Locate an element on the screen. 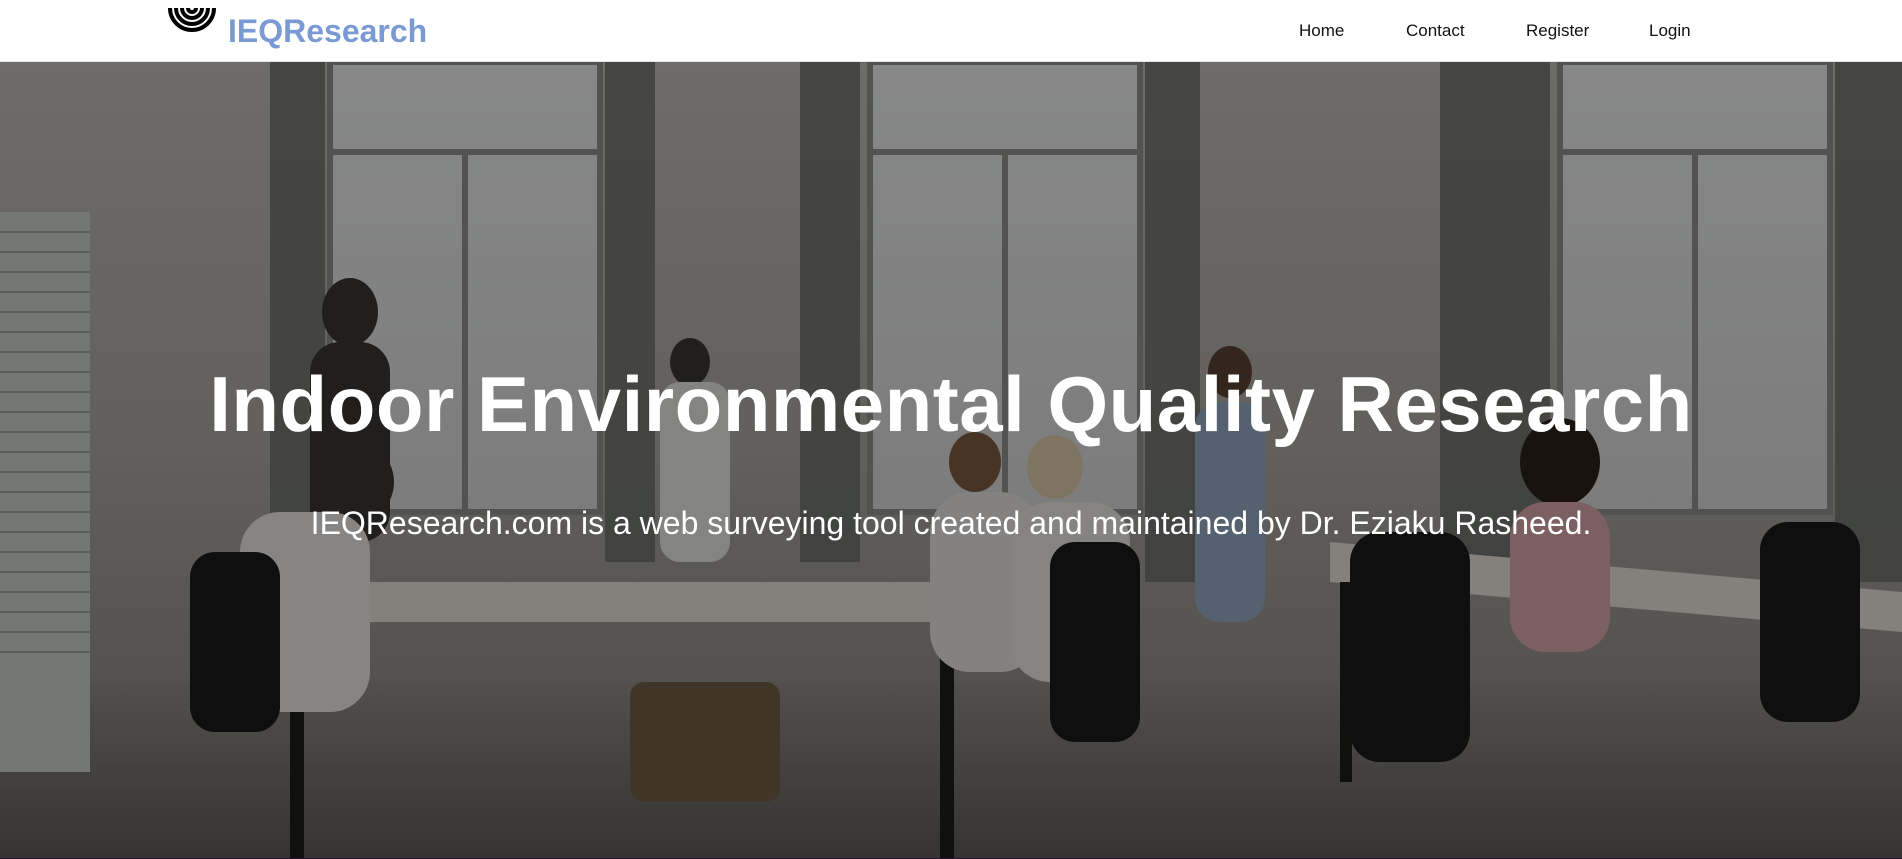  nav-home-link: Home is located at coordinates (1321, 31).